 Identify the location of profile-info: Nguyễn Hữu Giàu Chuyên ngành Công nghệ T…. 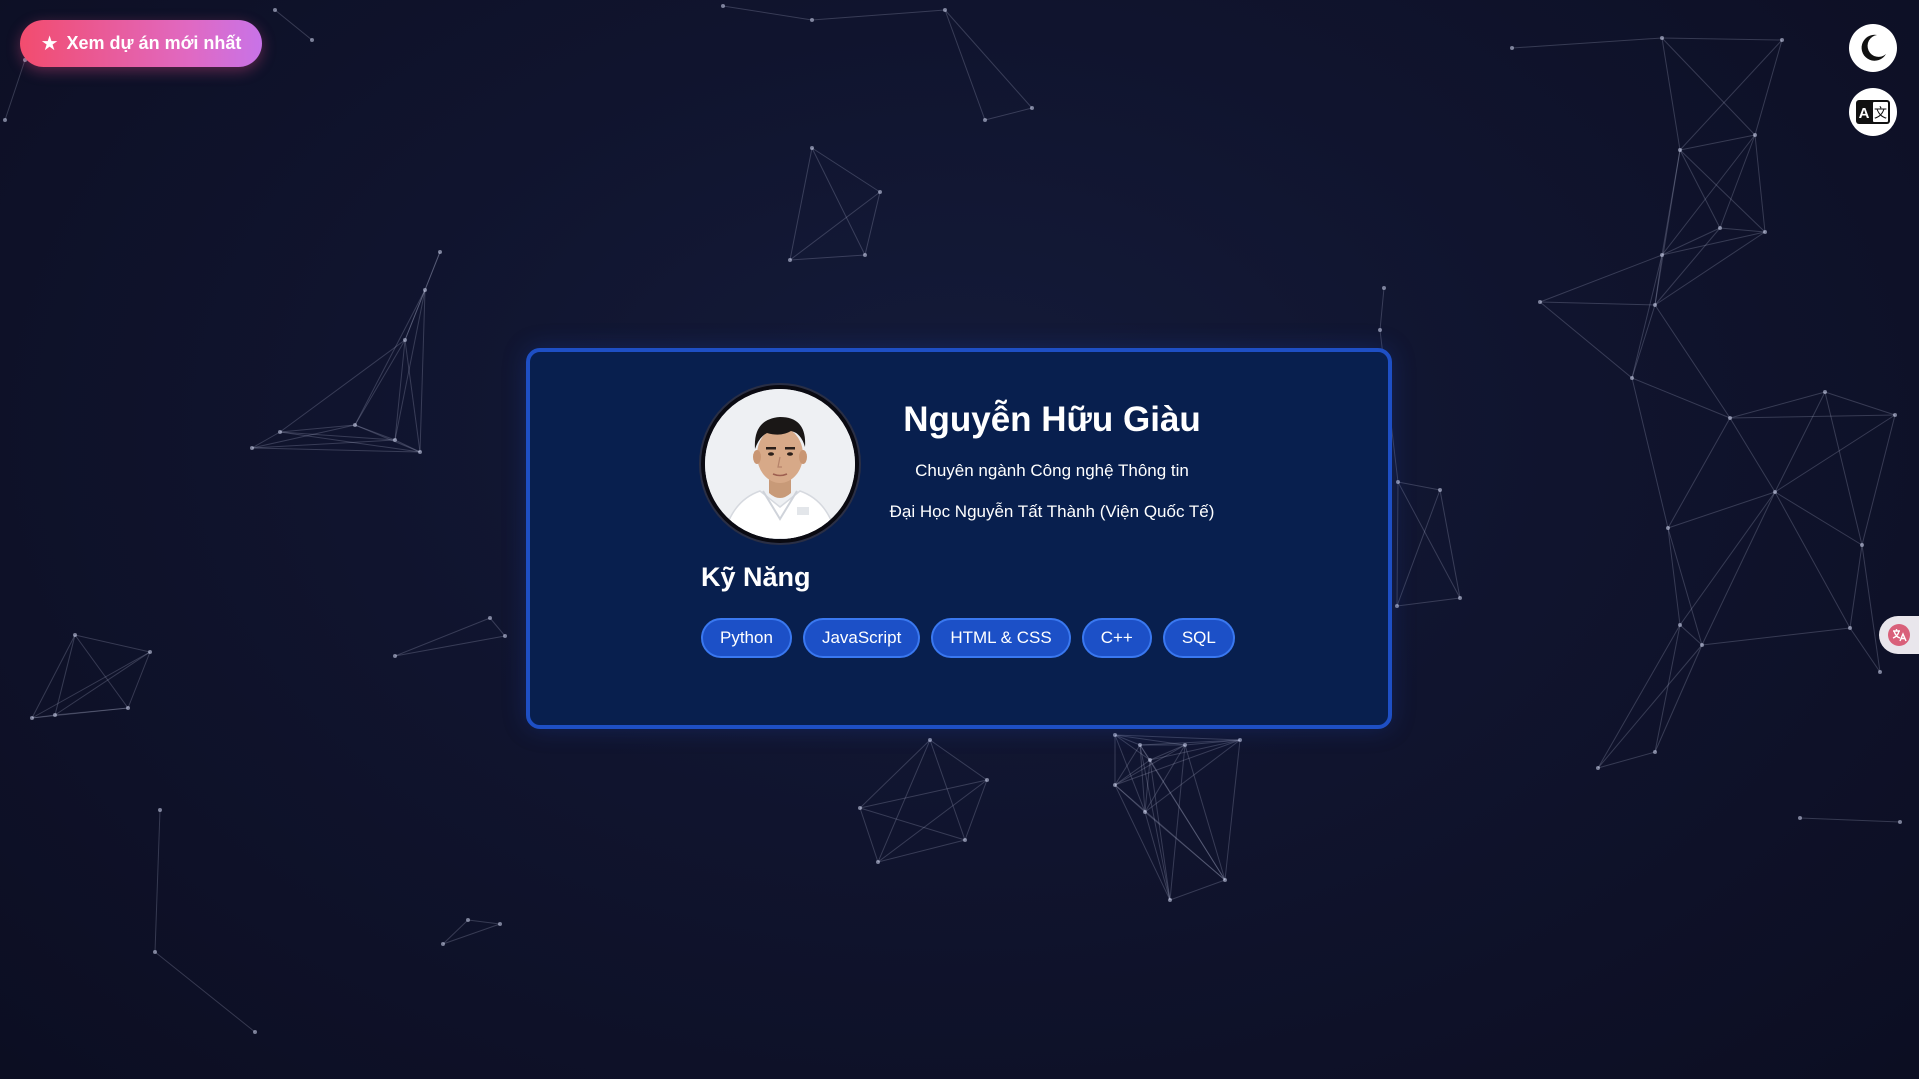
(1052, 461).